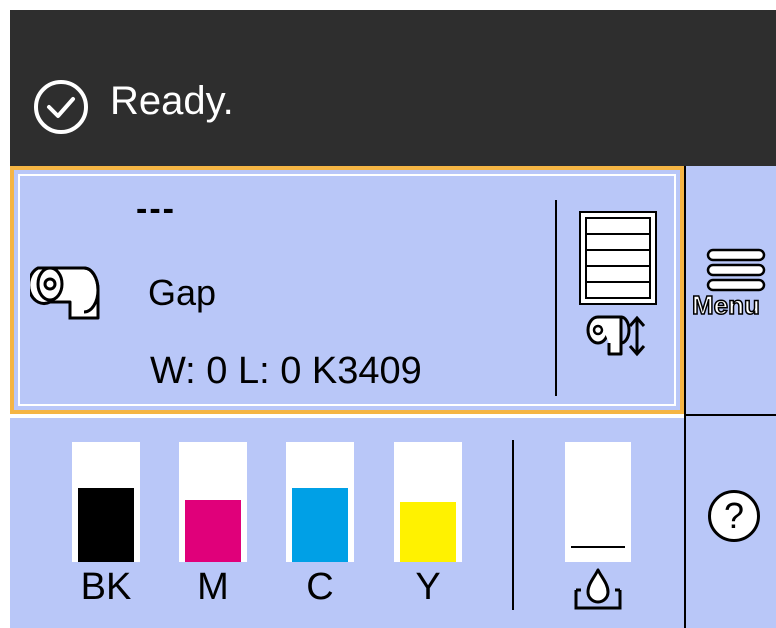  What do you see at coordinates (347, 416) in the screenshot?
I see `panel-gap` at bounding box center [347, 416].